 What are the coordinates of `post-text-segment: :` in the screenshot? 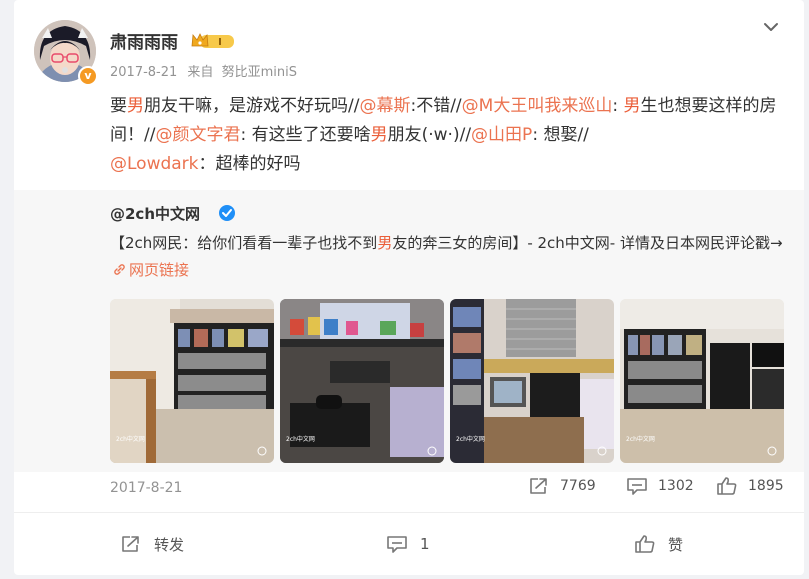 It's located at (618, 106).